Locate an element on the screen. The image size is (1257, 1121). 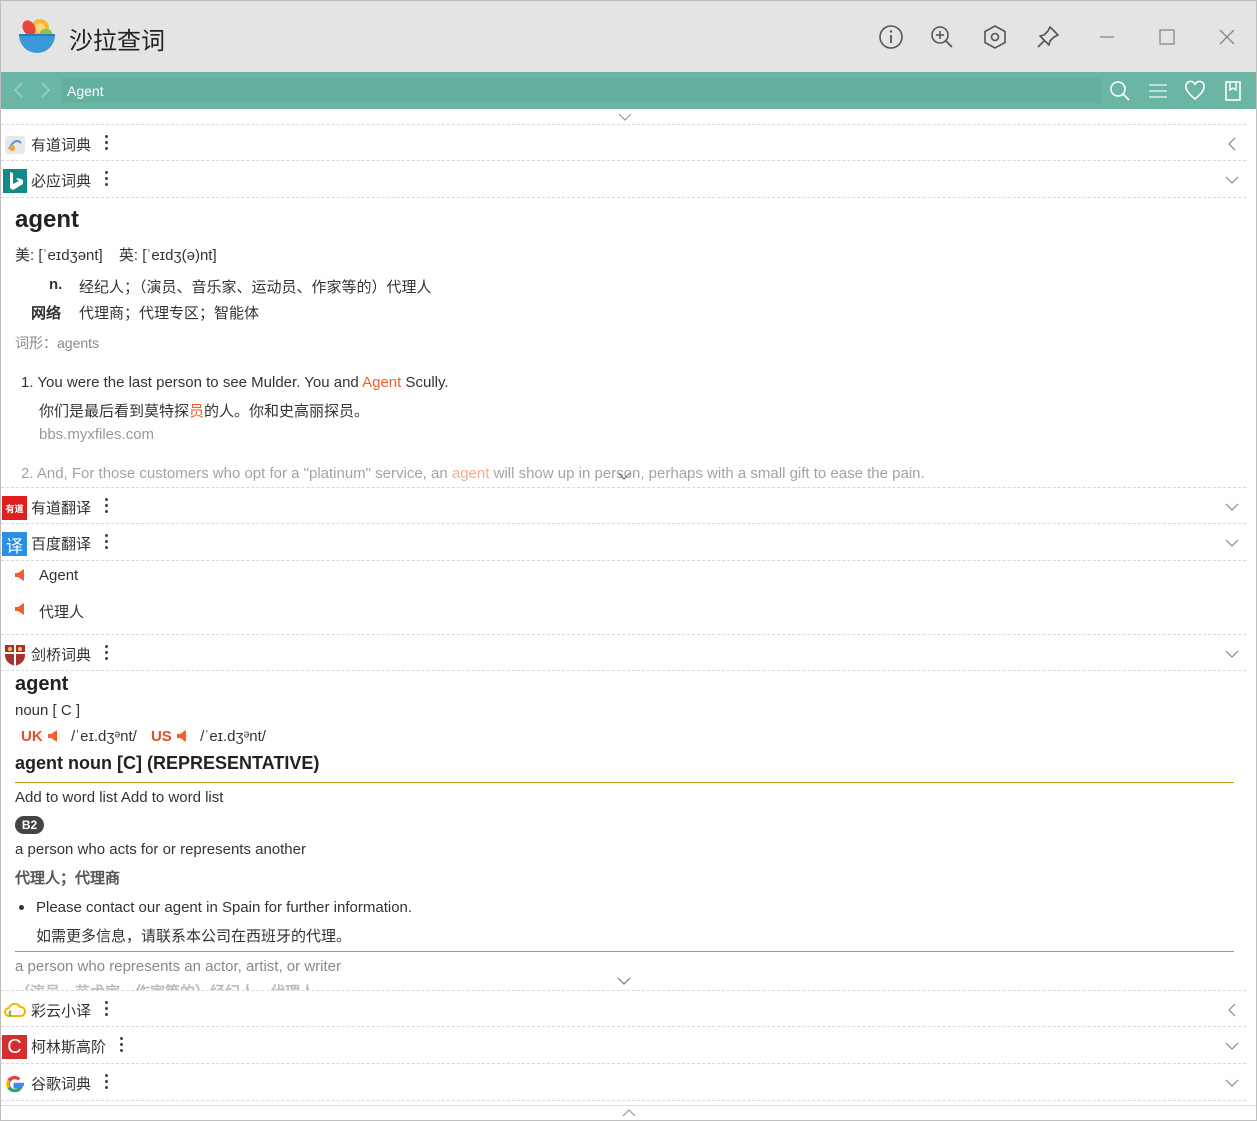
cambridge-example-zh: 如需更多信息，请联系本公司在西班牙的代理。 is located at coordinates (194, 936).